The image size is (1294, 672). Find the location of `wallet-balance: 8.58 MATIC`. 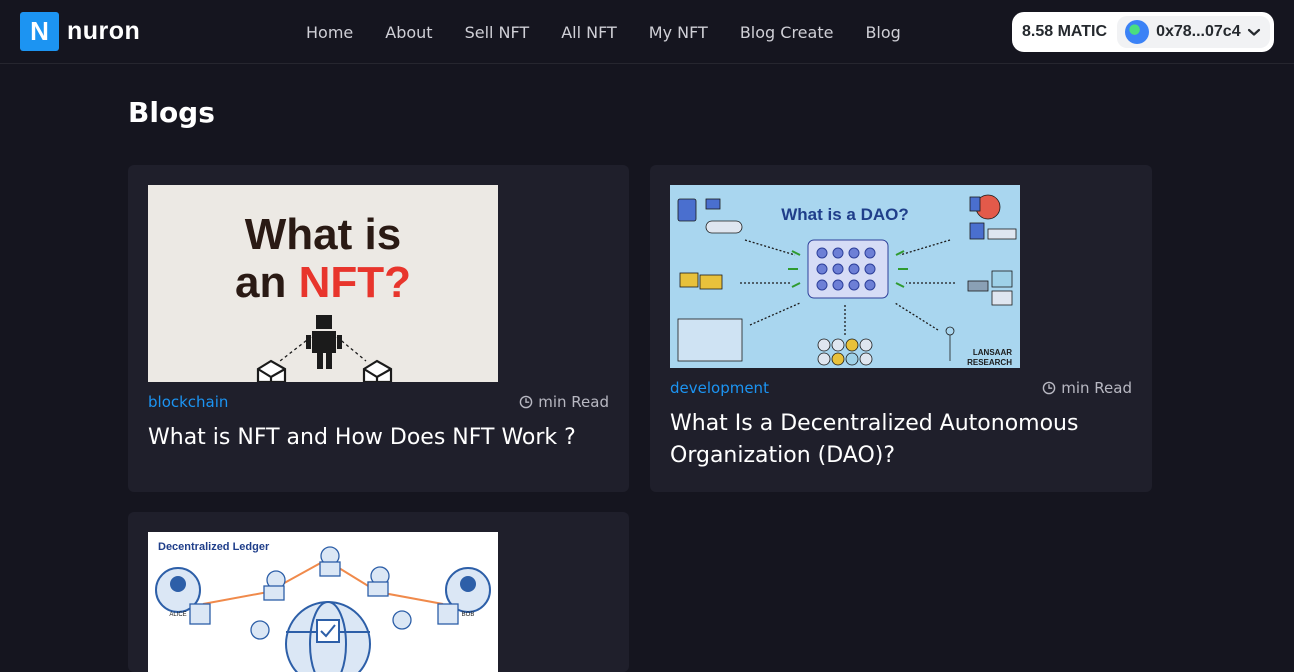

wallet-balance: 8.58 MATIC is located at coordinates (1065, 31).